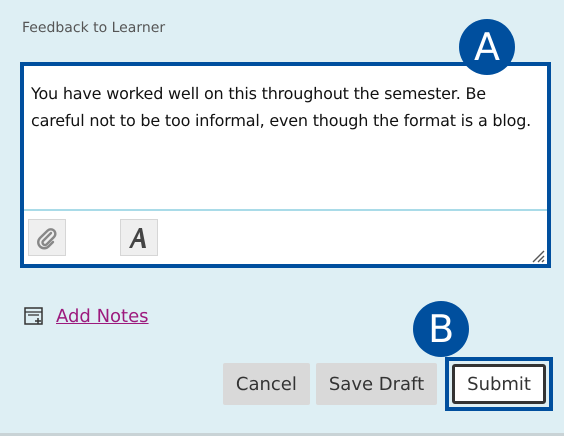 This screenshot has width=564, height=436. Describe the element at coordinates (102, 316) in the screenshot. I see `add-notes-link: Add Notes` at that location.